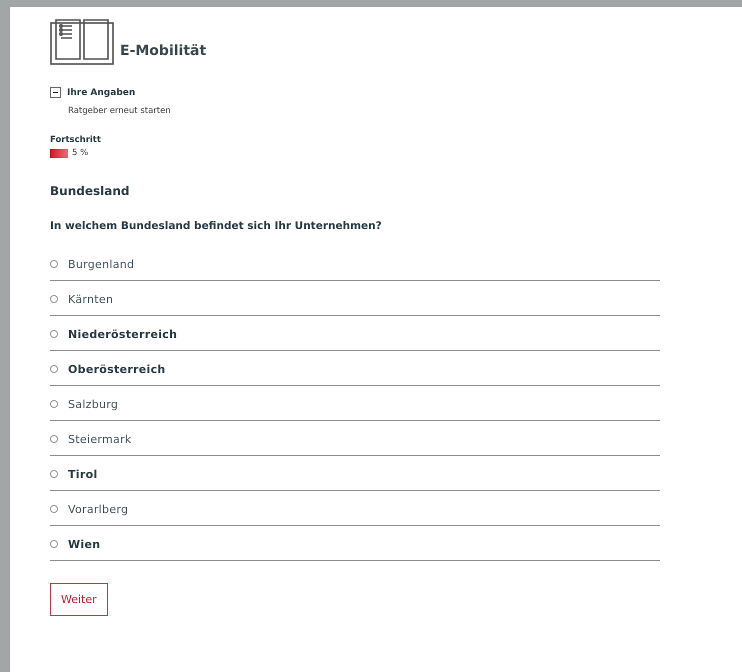 Image resolution: width=742 pixels, height=672 pixels. I want to click on restart-link: Ratgeber erneut starten, so click(119, 111).